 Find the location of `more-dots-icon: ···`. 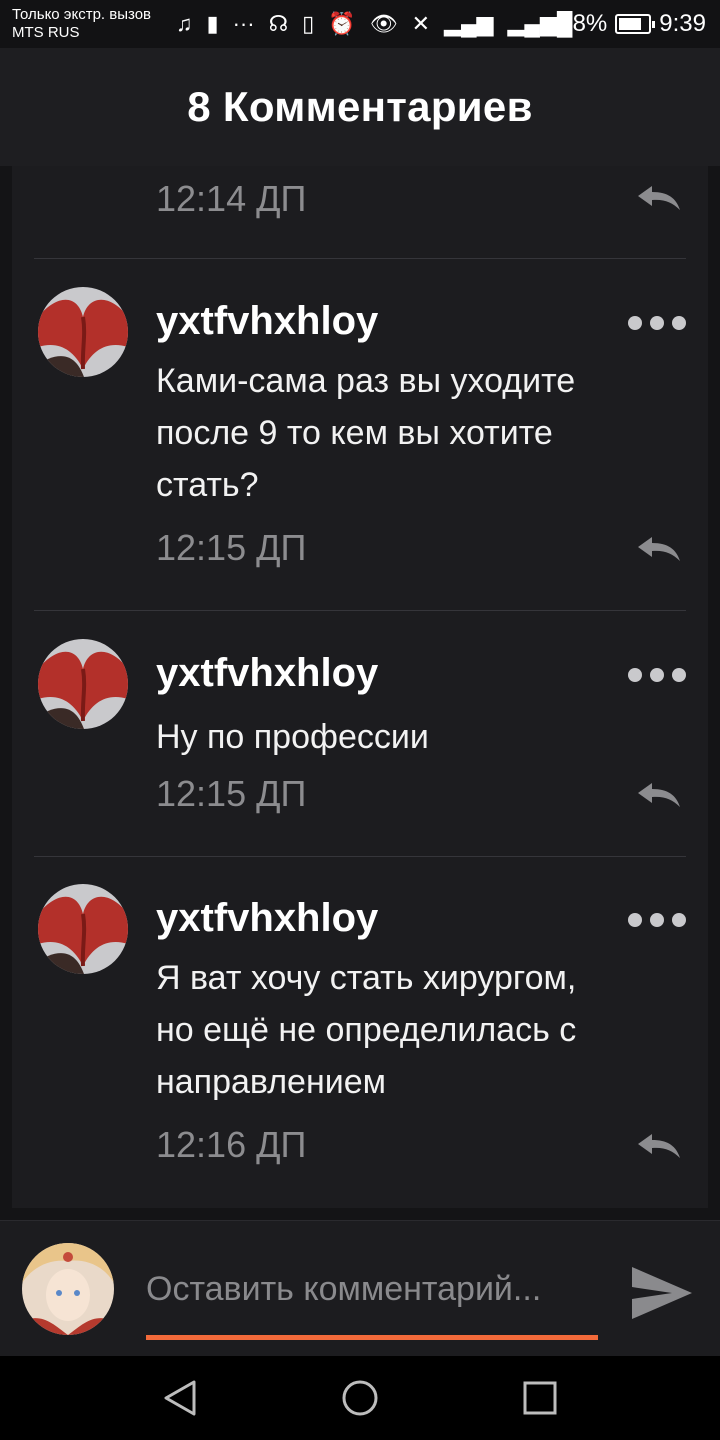

more-dots-icon: ··· is located at coordinates (243, 23).